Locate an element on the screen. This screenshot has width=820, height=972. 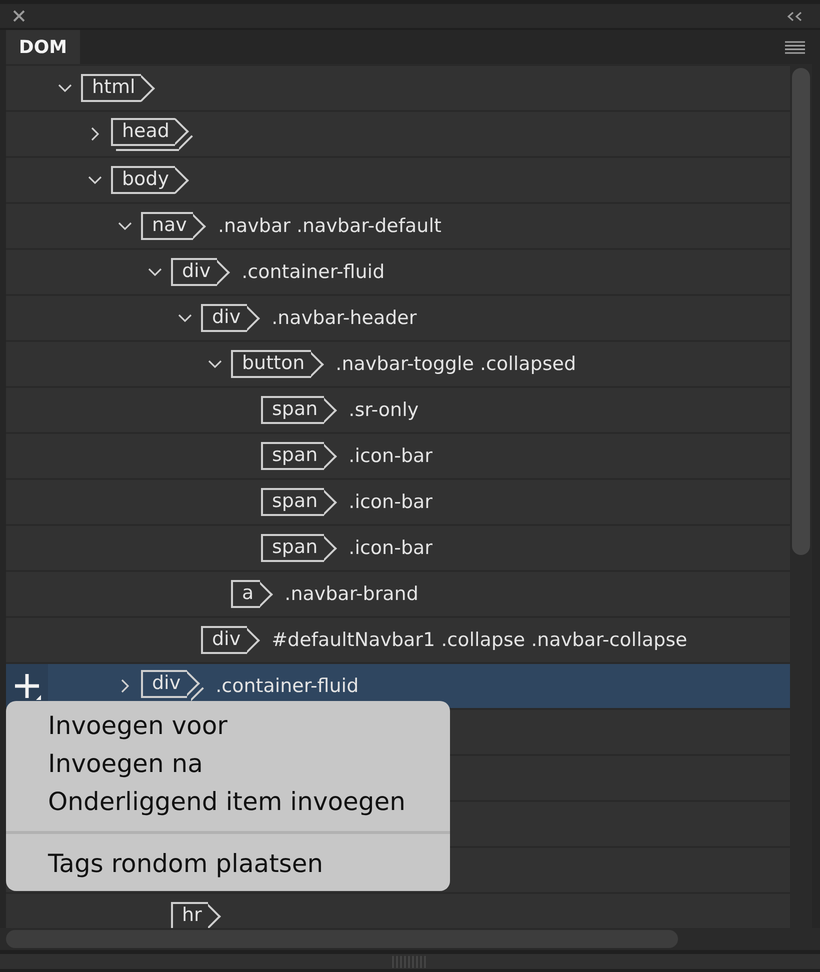
selector-text: .sr-only is located at coordinates (383, 410).